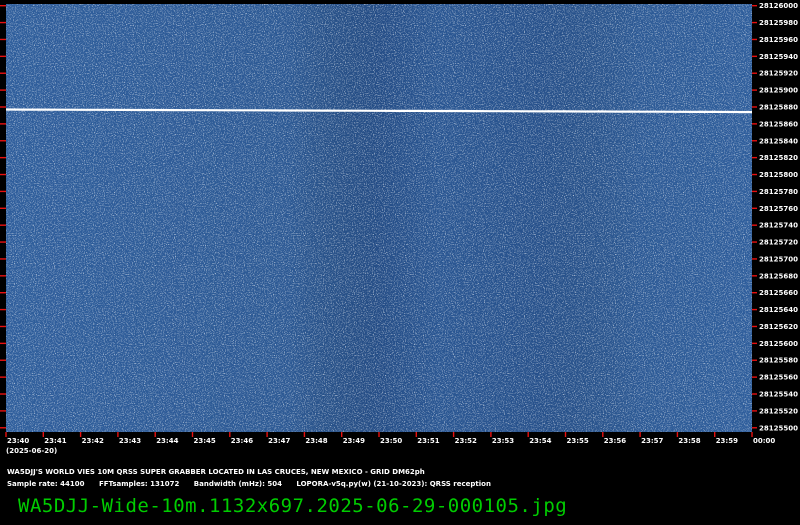 This screenshot has height=525, width=800. I want to click on x-tick-label: 23:46, so click(242, 441).